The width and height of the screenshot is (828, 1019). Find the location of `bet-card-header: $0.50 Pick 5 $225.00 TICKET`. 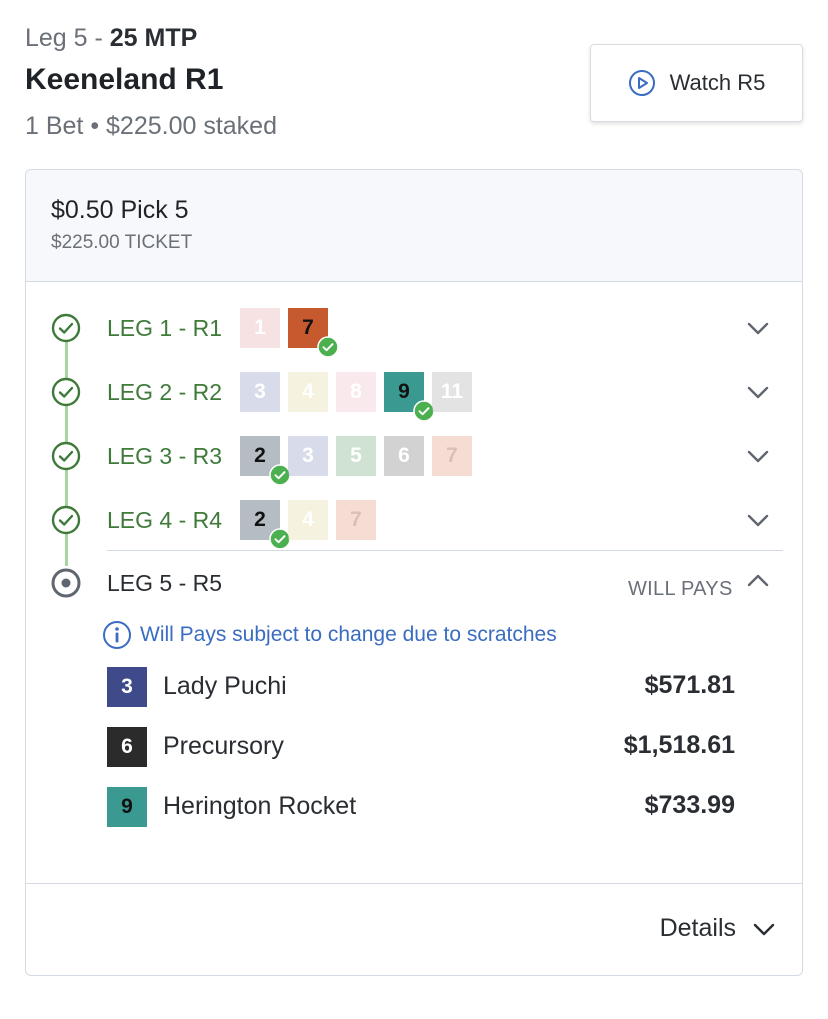

bet-card-header: $0.50 Pick 5 $225.00 TICKET is located at coordinates (414, 226).